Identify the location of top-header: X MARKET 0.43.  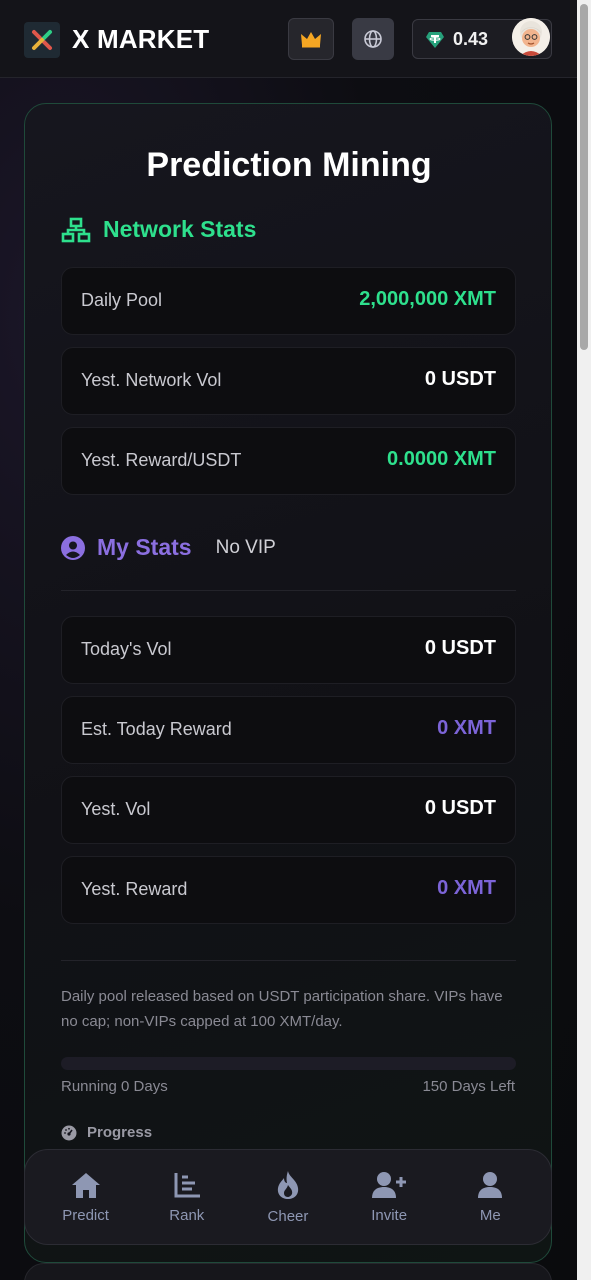
(288, 39).